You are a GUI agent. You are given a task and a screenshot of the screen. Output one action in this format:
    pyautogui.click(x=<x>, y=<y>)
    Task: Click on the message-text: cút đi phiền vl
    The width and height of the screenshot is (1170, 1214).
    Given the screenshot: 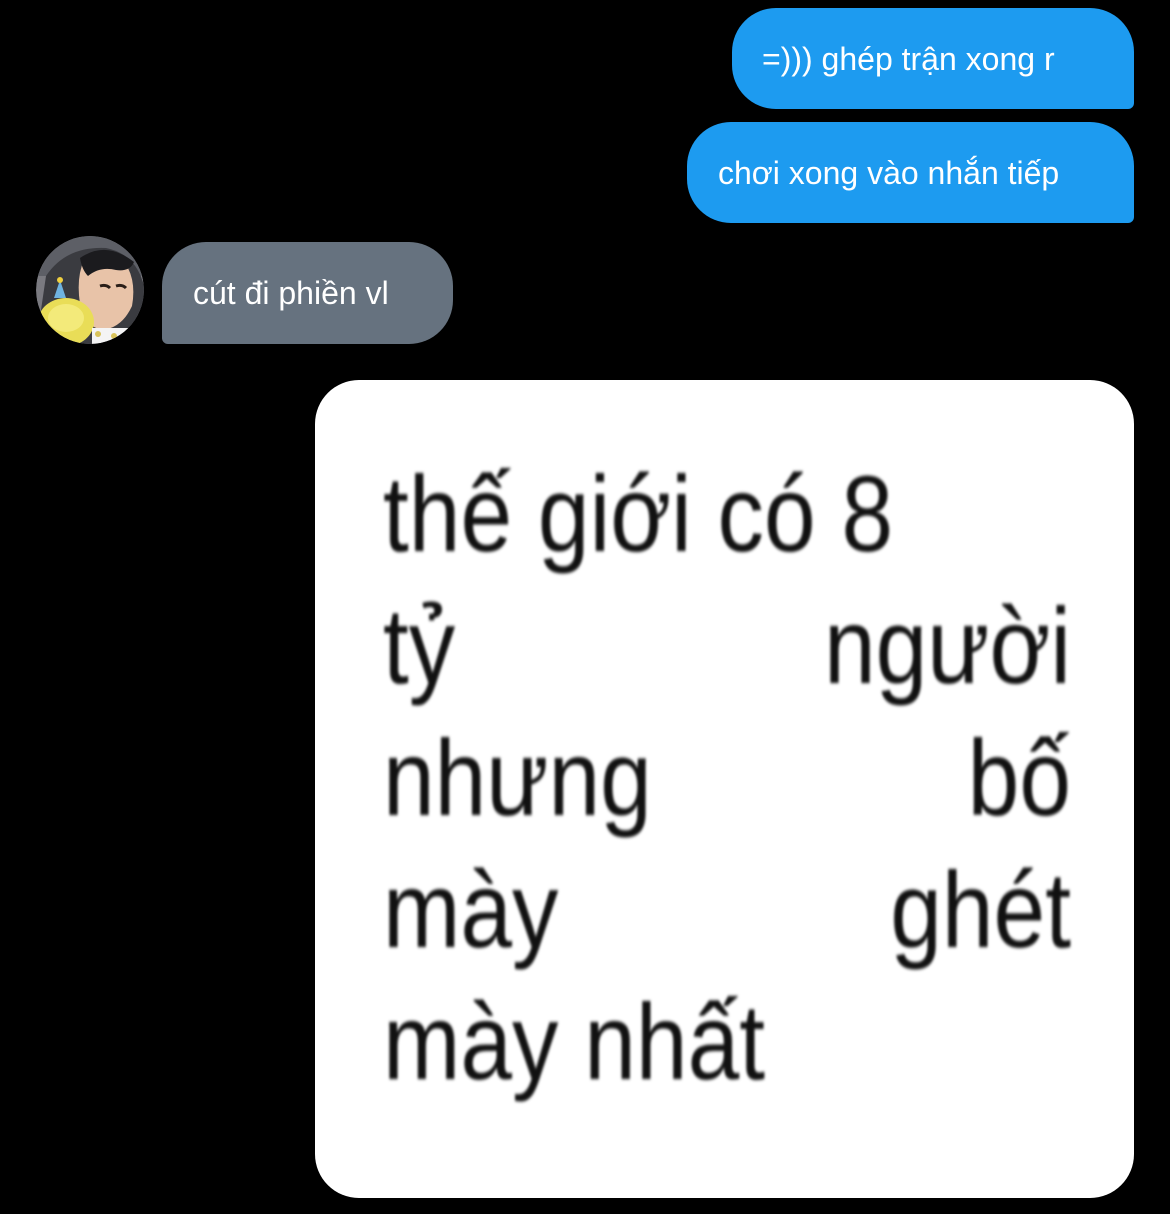 What is the action you would take?
    pyautogui.click(x=291, y=293)
    